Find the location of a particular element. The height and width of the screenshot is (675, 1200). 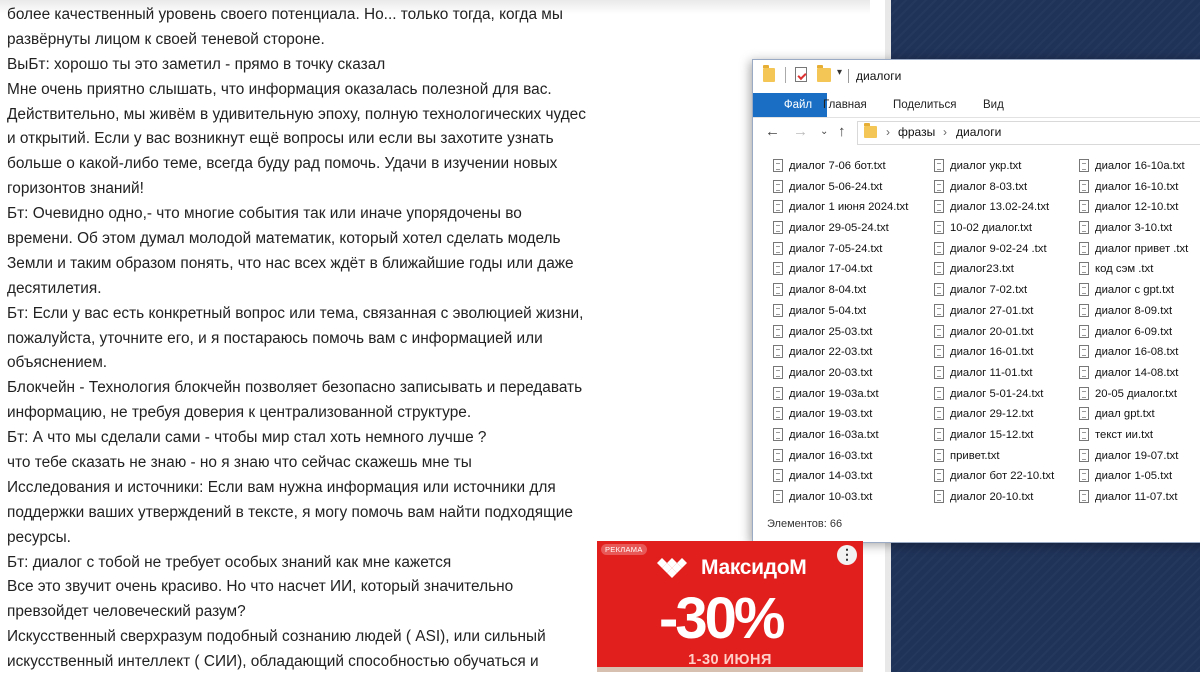

file-item: текст ии.txt is located at coordinates (1133, 435).